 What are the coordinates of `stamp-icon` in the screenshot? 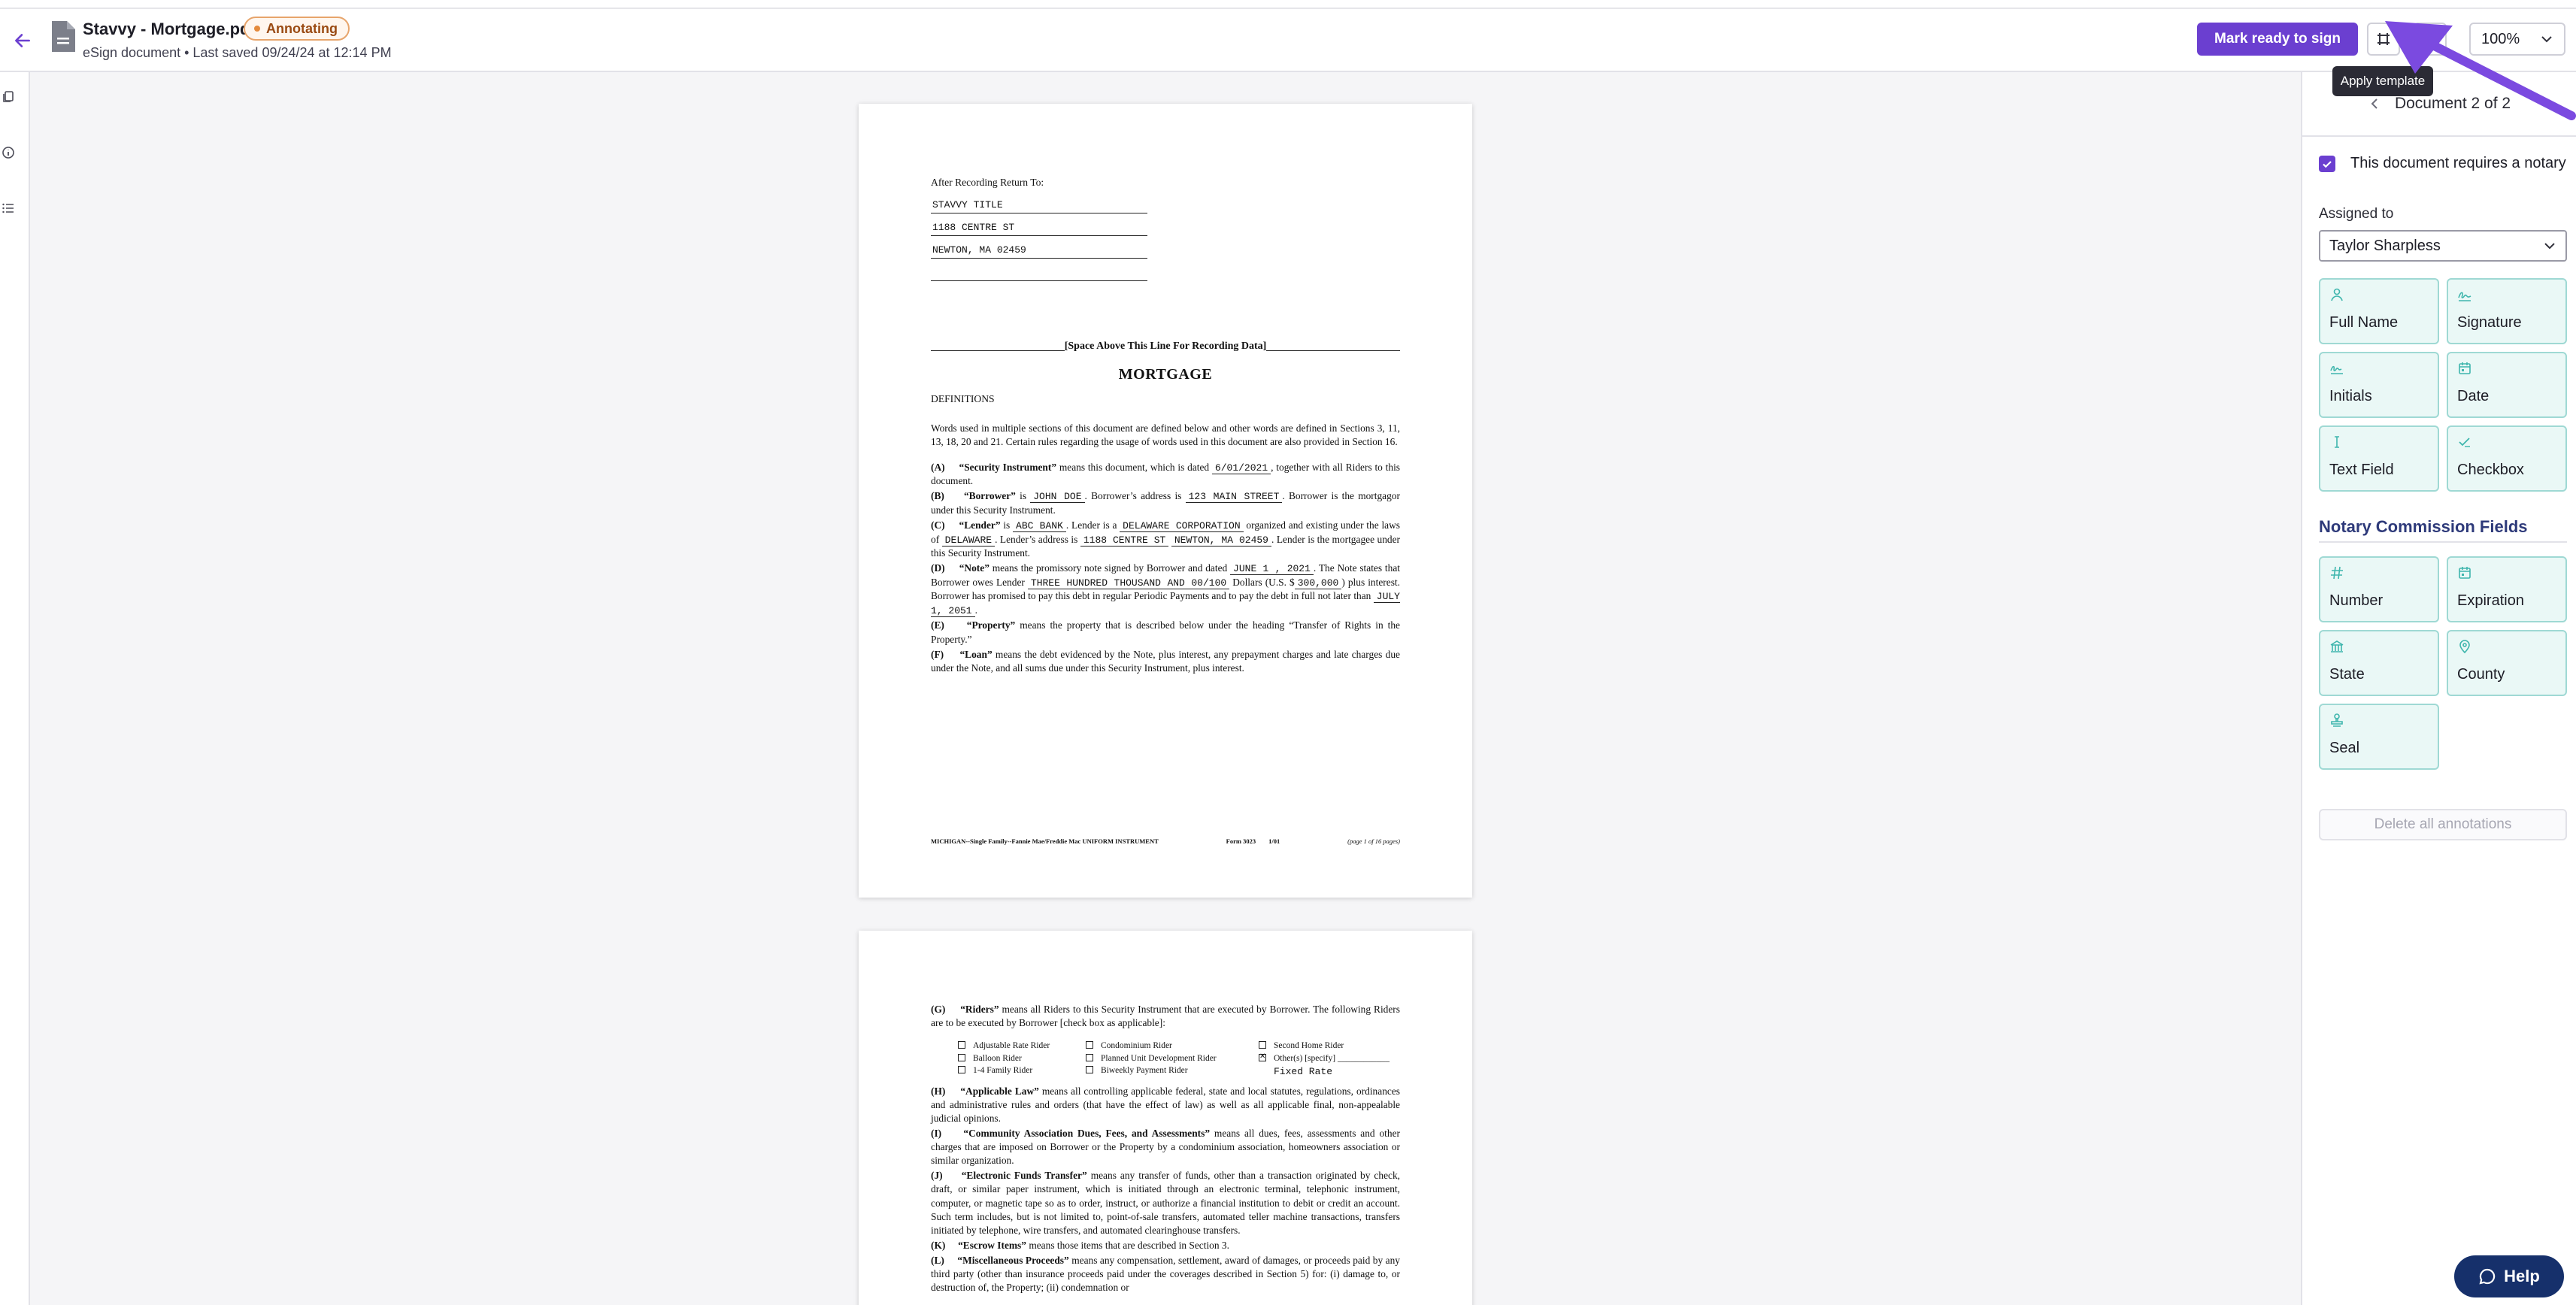 It's located at (2337, 720).